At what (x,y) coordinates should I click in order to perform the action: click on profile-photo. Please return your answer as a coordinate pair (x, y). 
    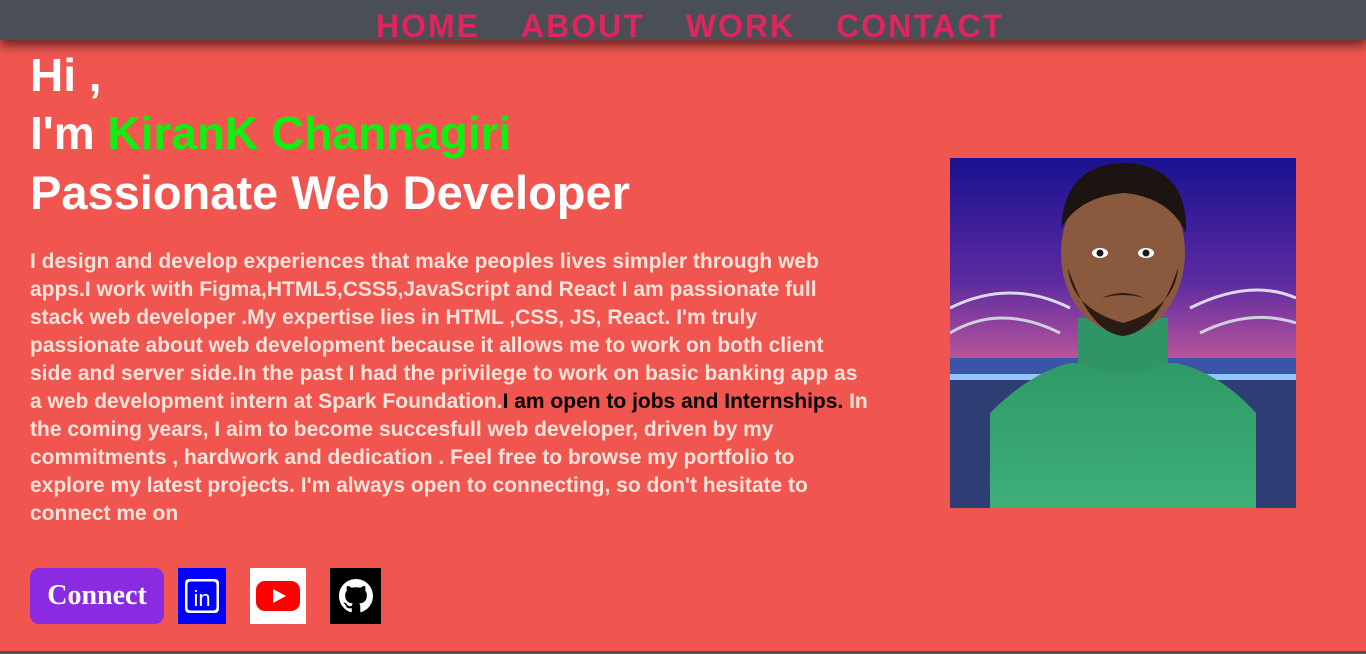
    Looking at the image, I should click on (1123, 333).